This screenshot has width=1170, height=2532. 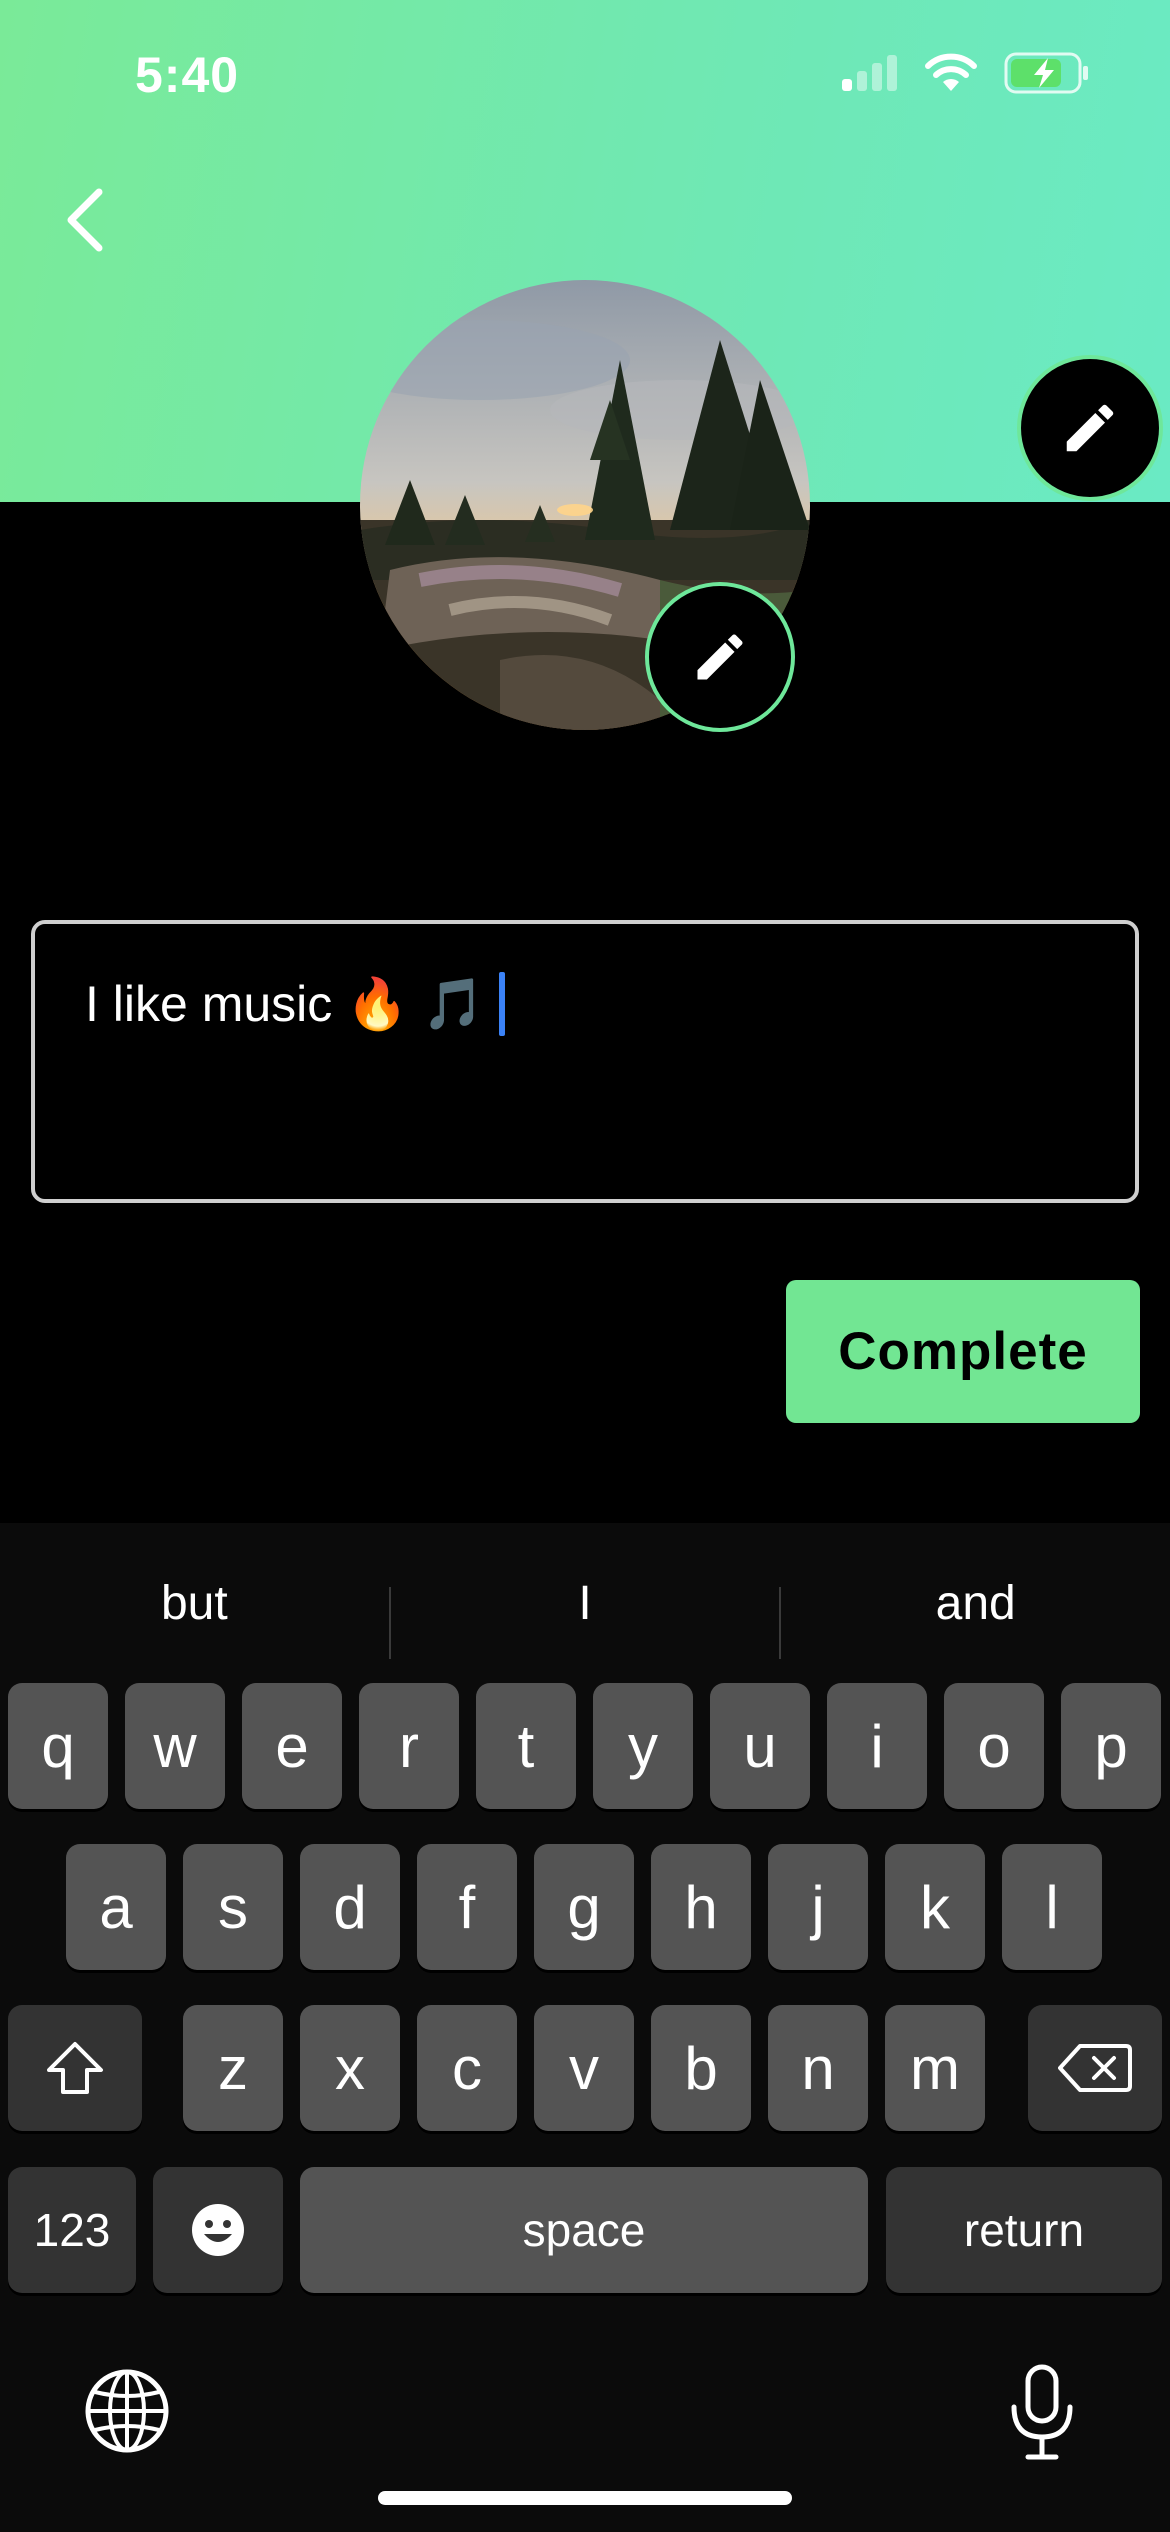 What do you see at coordinates (467, 1907) in the screenshot?
I see `key-f: f` at bounding box center [467, 1907].